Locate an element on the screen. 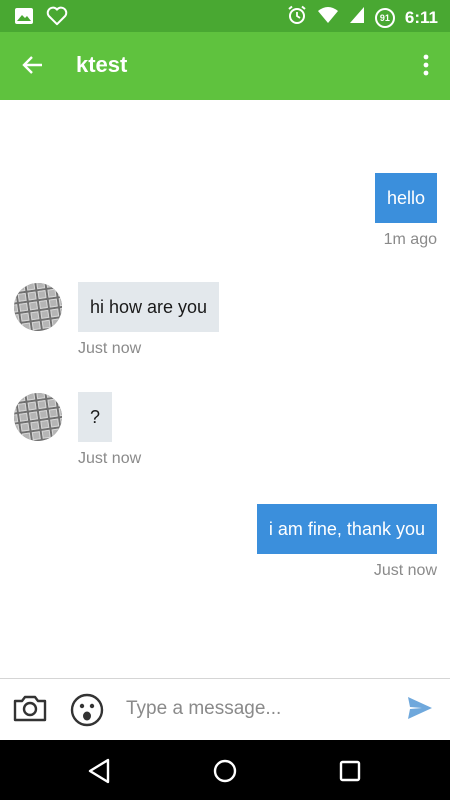 The height and width of the screenshot is (800, 450). arrow-left-icon is located at coordinates (33, 67).